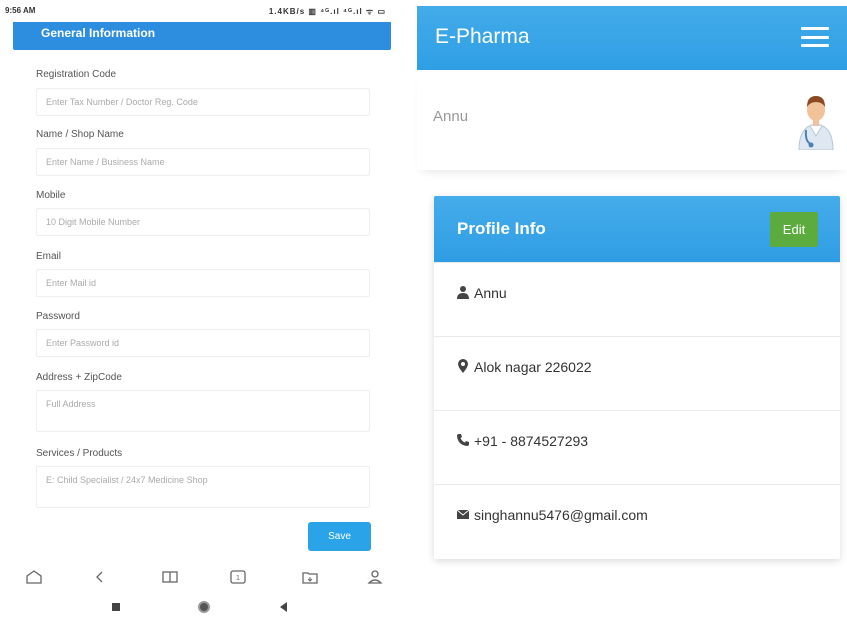 The image size is (847, 619). Describe the element at coordinates (202, 36) in the screenshot. I see `general-information-header: General Information` at that location.